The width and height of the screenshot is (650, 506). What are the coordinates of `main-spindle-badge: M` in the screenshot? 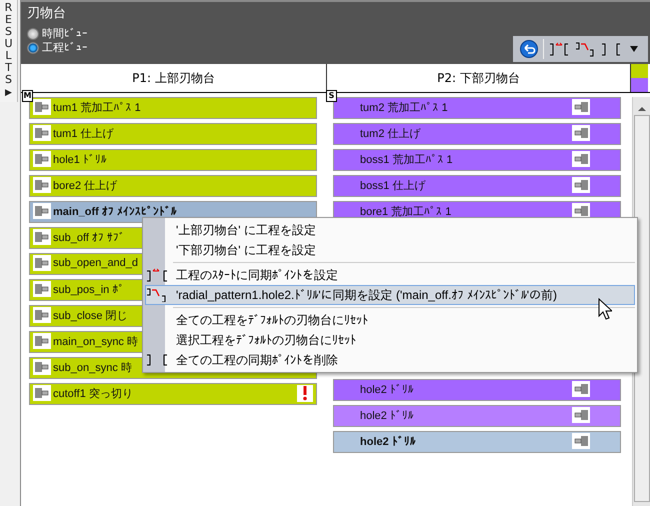 It's located at (27, 96).